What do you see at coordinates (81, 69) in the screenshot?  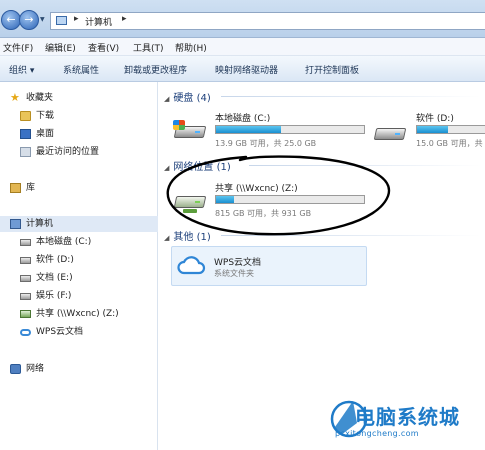 I see `system-properties-button: 系统属性` at bounding box center [81, 69].